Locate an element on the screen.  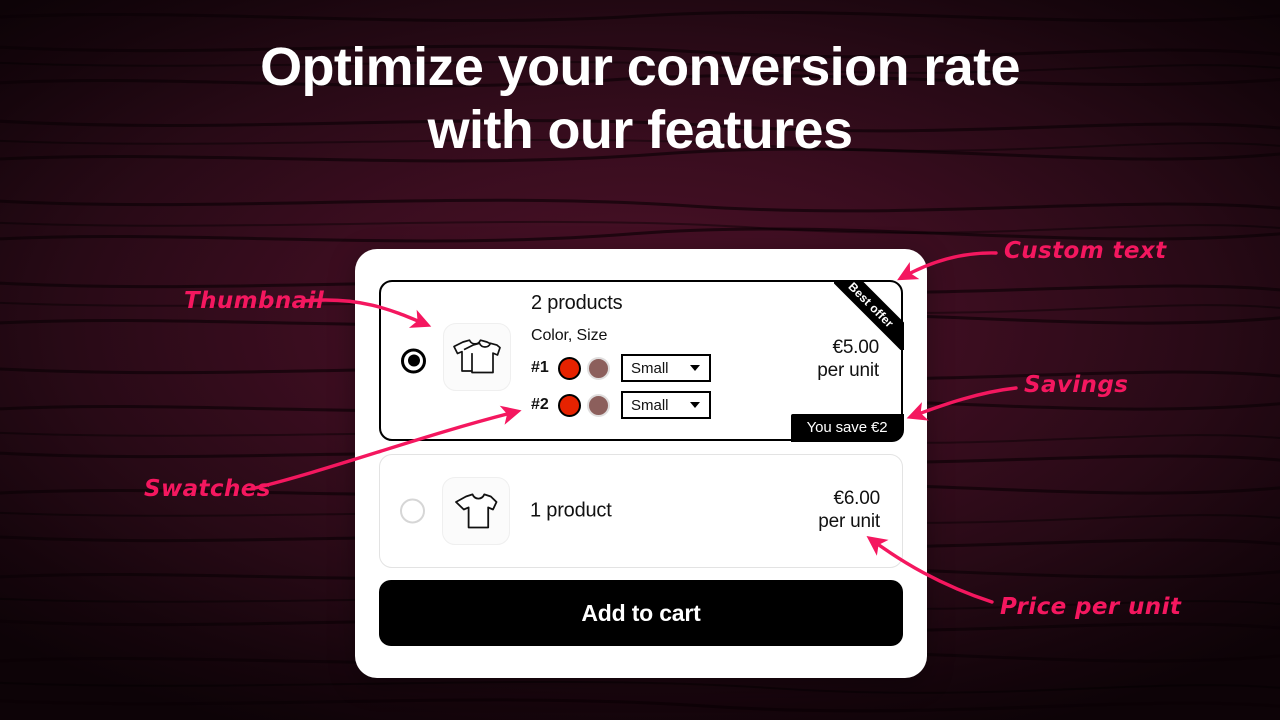
stacked-tshirts-icon is located at coordinates (477, 357).